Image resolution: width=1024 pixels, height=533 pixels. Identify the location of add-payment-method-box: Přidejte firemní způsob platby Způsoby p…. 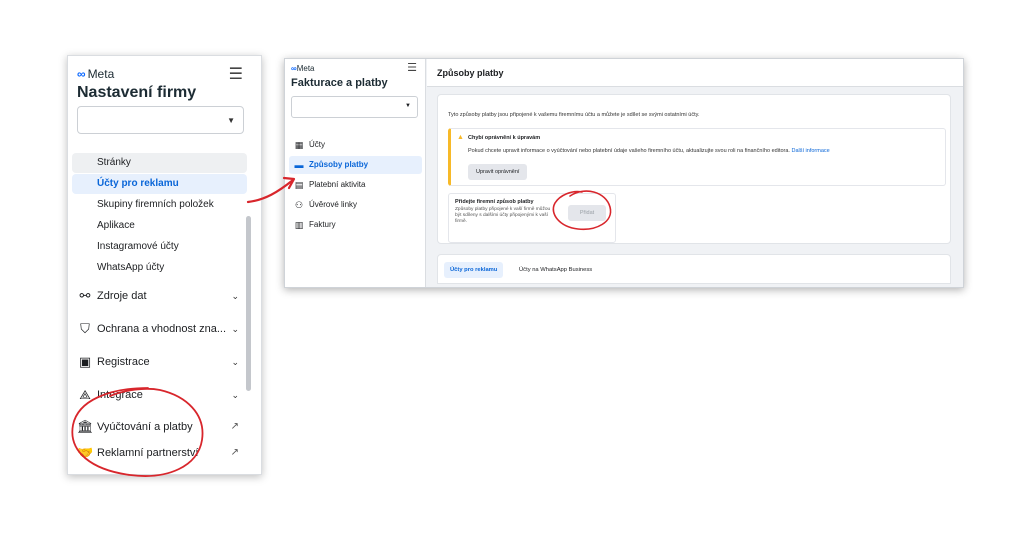
(532, 218).